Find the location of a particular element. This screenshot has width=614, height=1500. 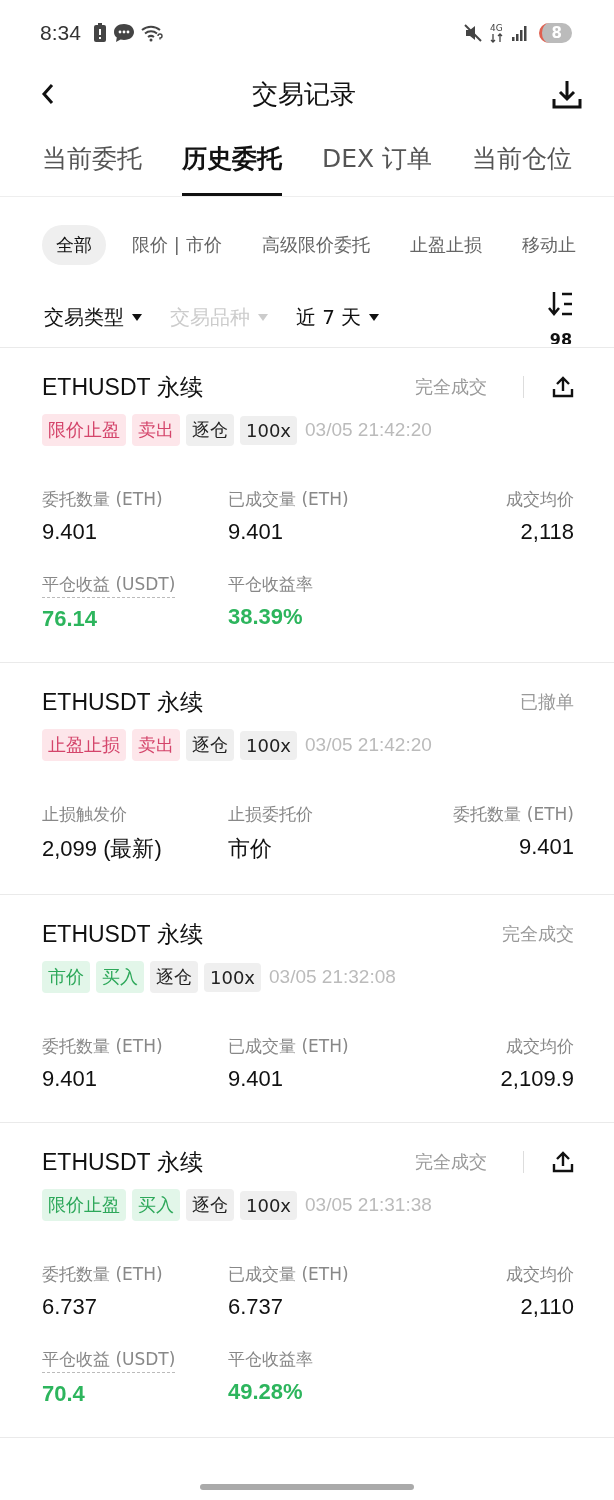

field-value: 市价 is located at coordinates (250, 849).